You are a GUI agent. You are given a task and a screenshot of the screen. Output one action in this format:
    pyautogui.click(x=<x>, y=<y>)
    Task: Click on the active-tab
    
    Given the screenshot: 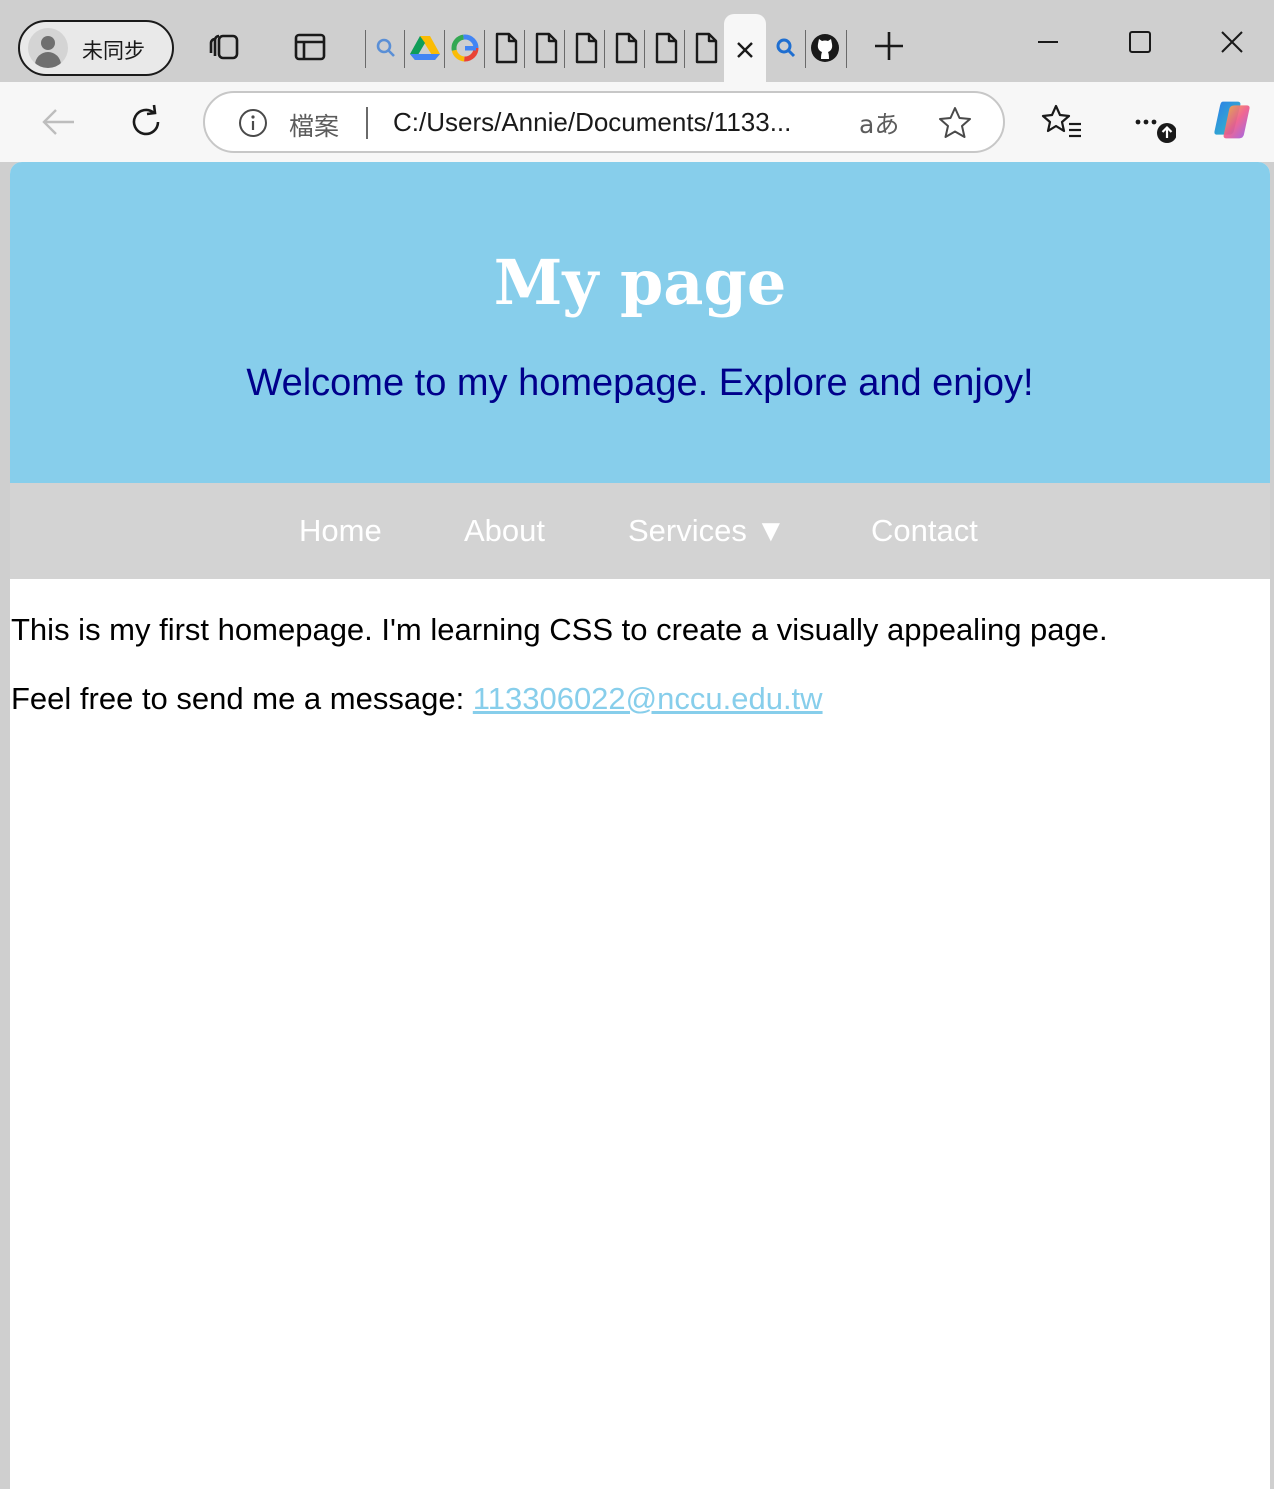 What is the action you would take?
    pyautogui.click(x=745, y=48)
    